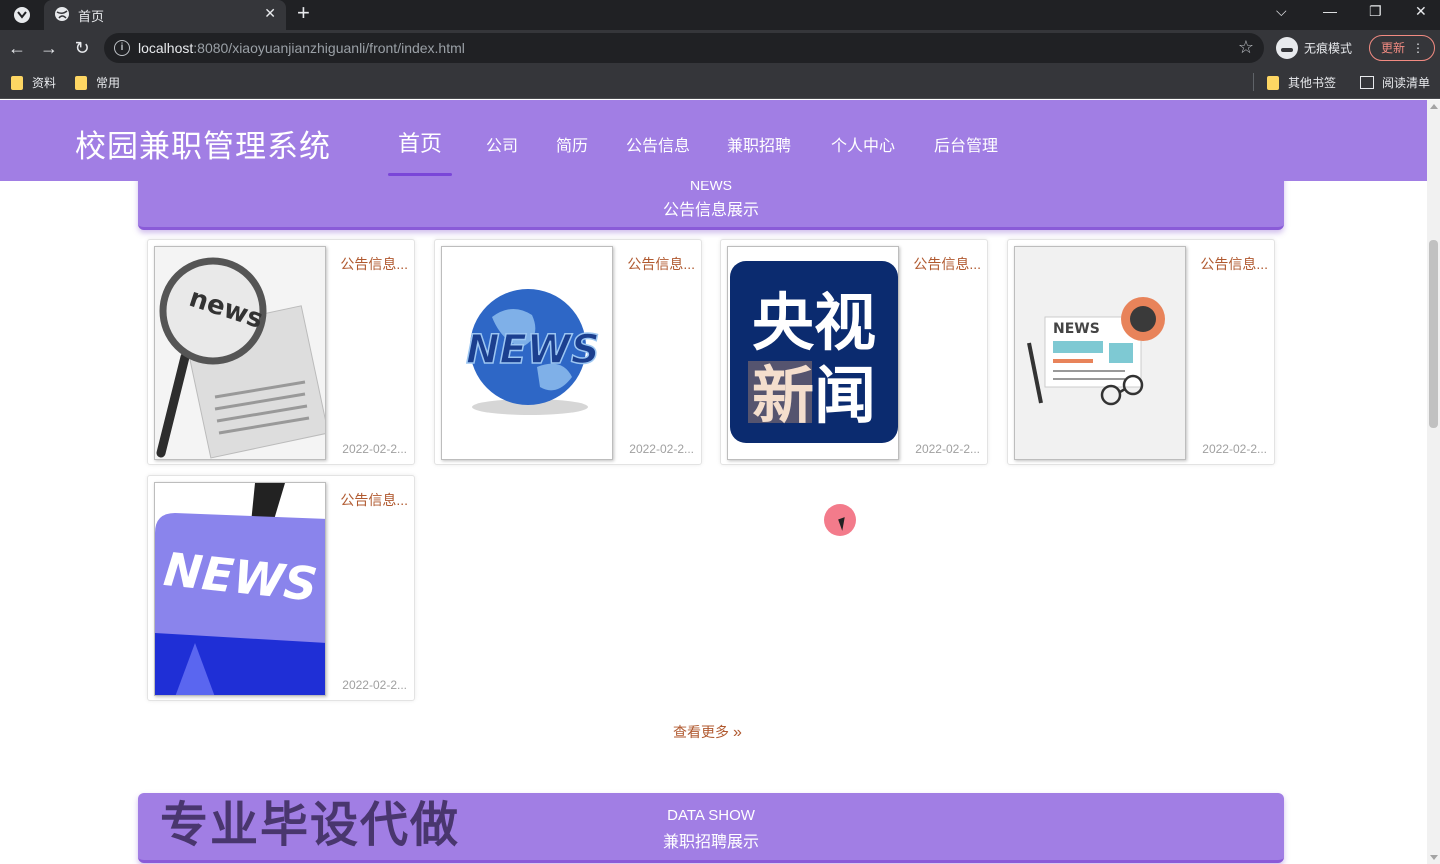 The image size is (1440, 864). What do you see at coordinates (711, 828) in the screenshot?
I see `data-section-banner: 专业毕设代做 DATA SHOW 兼职招聘展示` at bounding box center [711, 828].